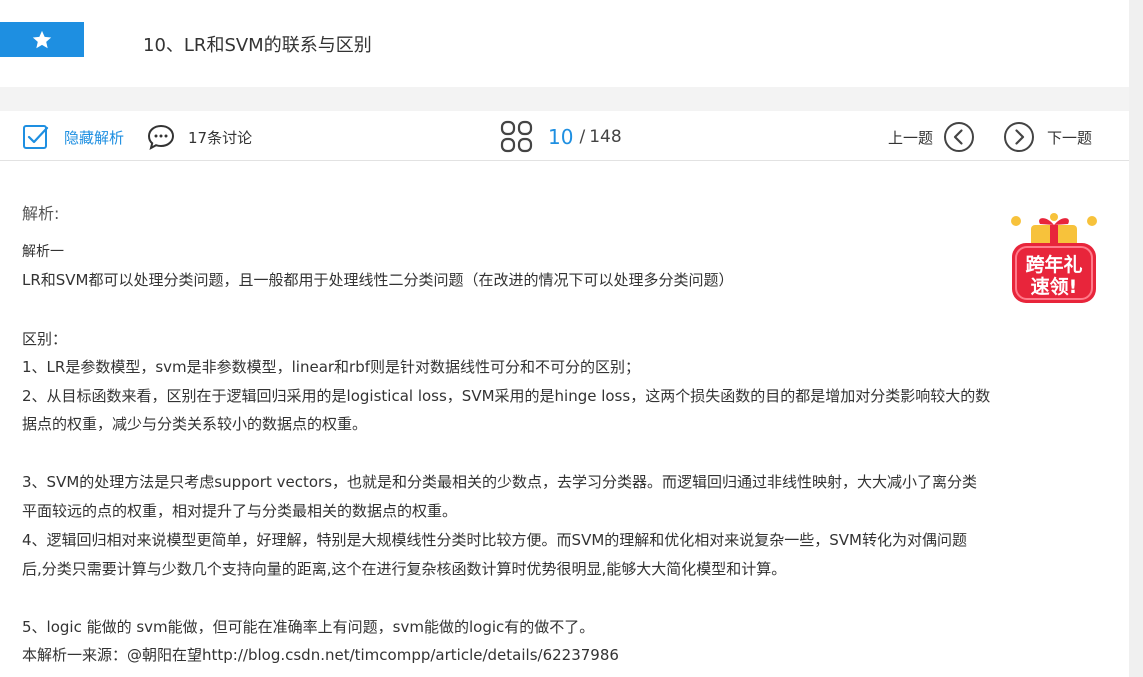  Describe the element at coordinates (257, 45) in the screenshot. I see `question-title: 10、LR和SVM的联系与区别` at that location.